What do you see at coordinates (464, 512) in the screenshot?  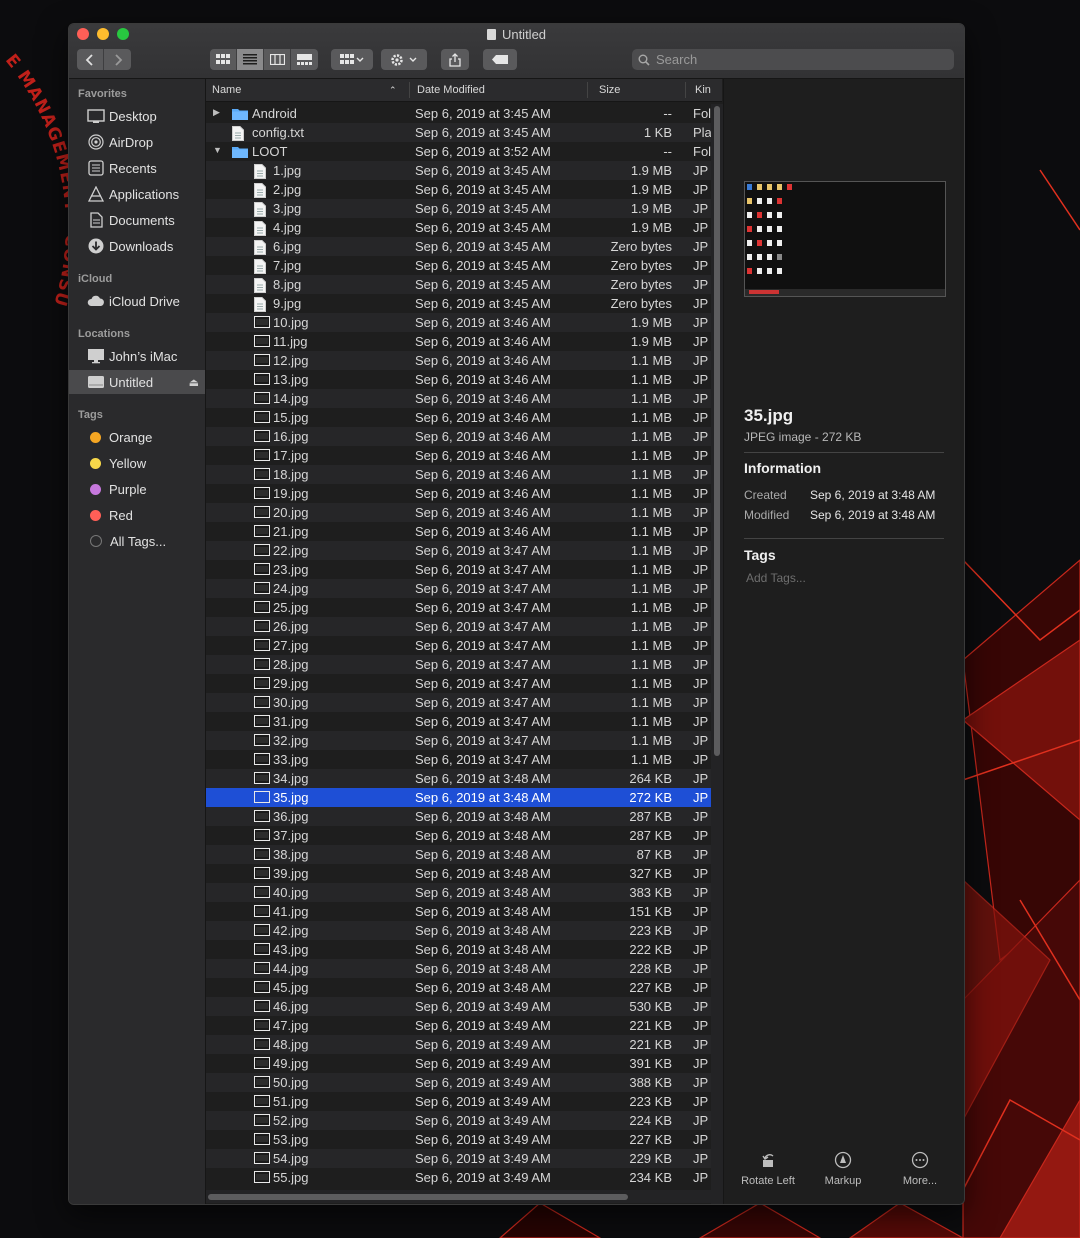 I see `file-row: 20.jpg Sep 6, 2019 at 3:46 AM 1.1 MB JP` at bounding box center [464, 512].